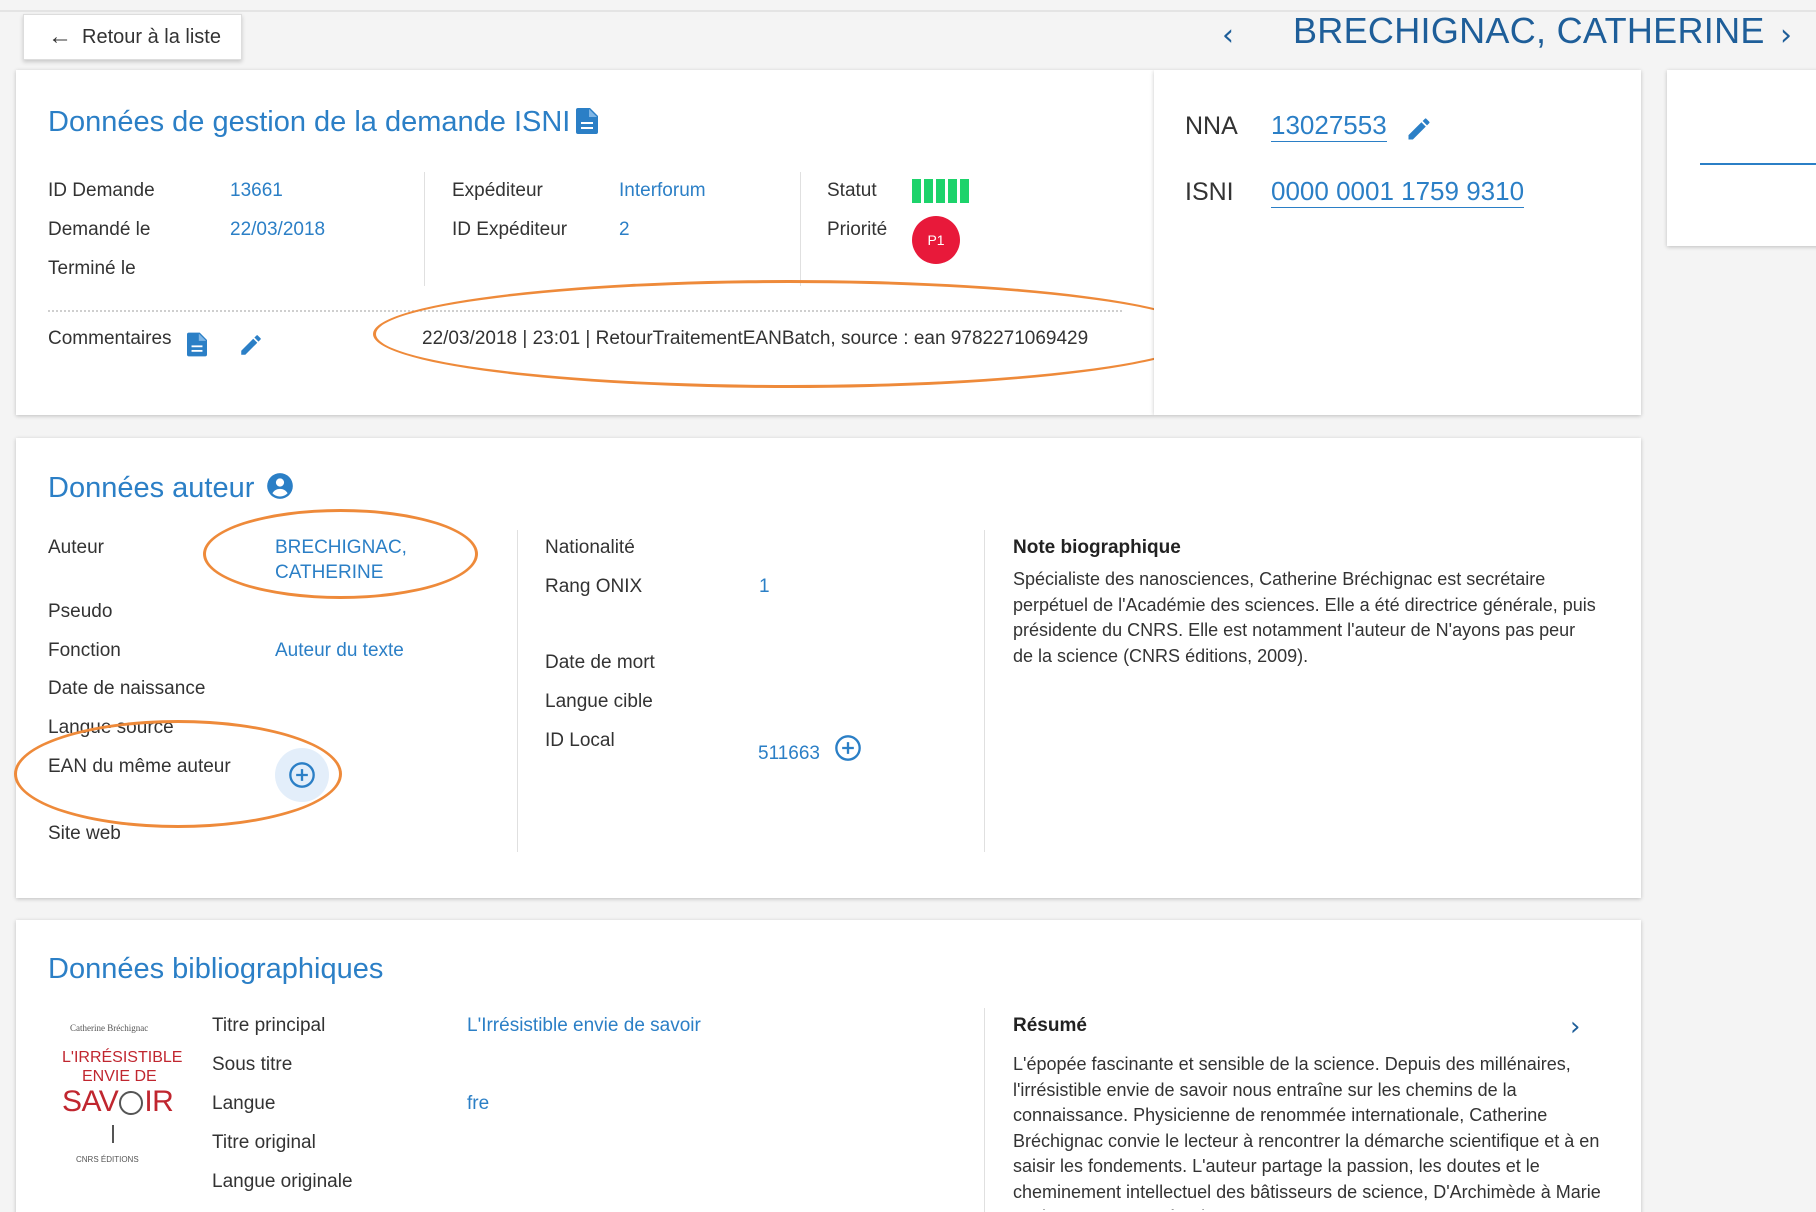  I want to click on auteur-name-line2: CATHERINE, so click(329, 573).